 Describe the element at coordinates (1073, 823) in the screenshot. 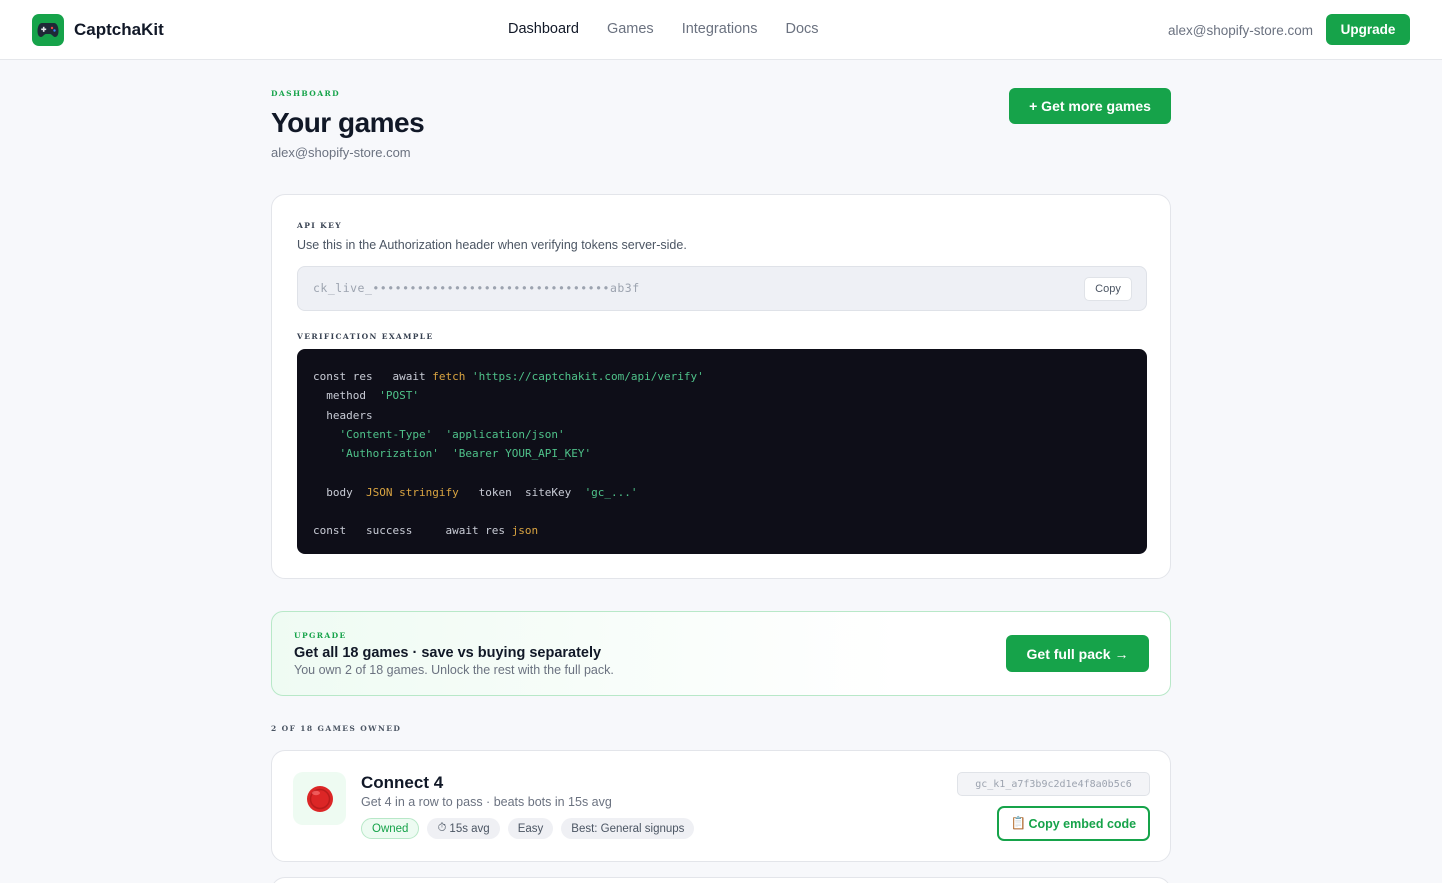

I see `copy-embed-code-button: 📋 Copy embed code` at that location.